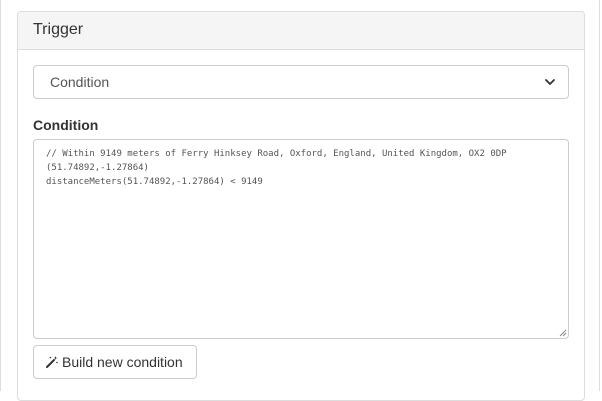 The width and height of the screenshot is (602, 401). I want to click on condition-label: Condition, so click(66, 125).